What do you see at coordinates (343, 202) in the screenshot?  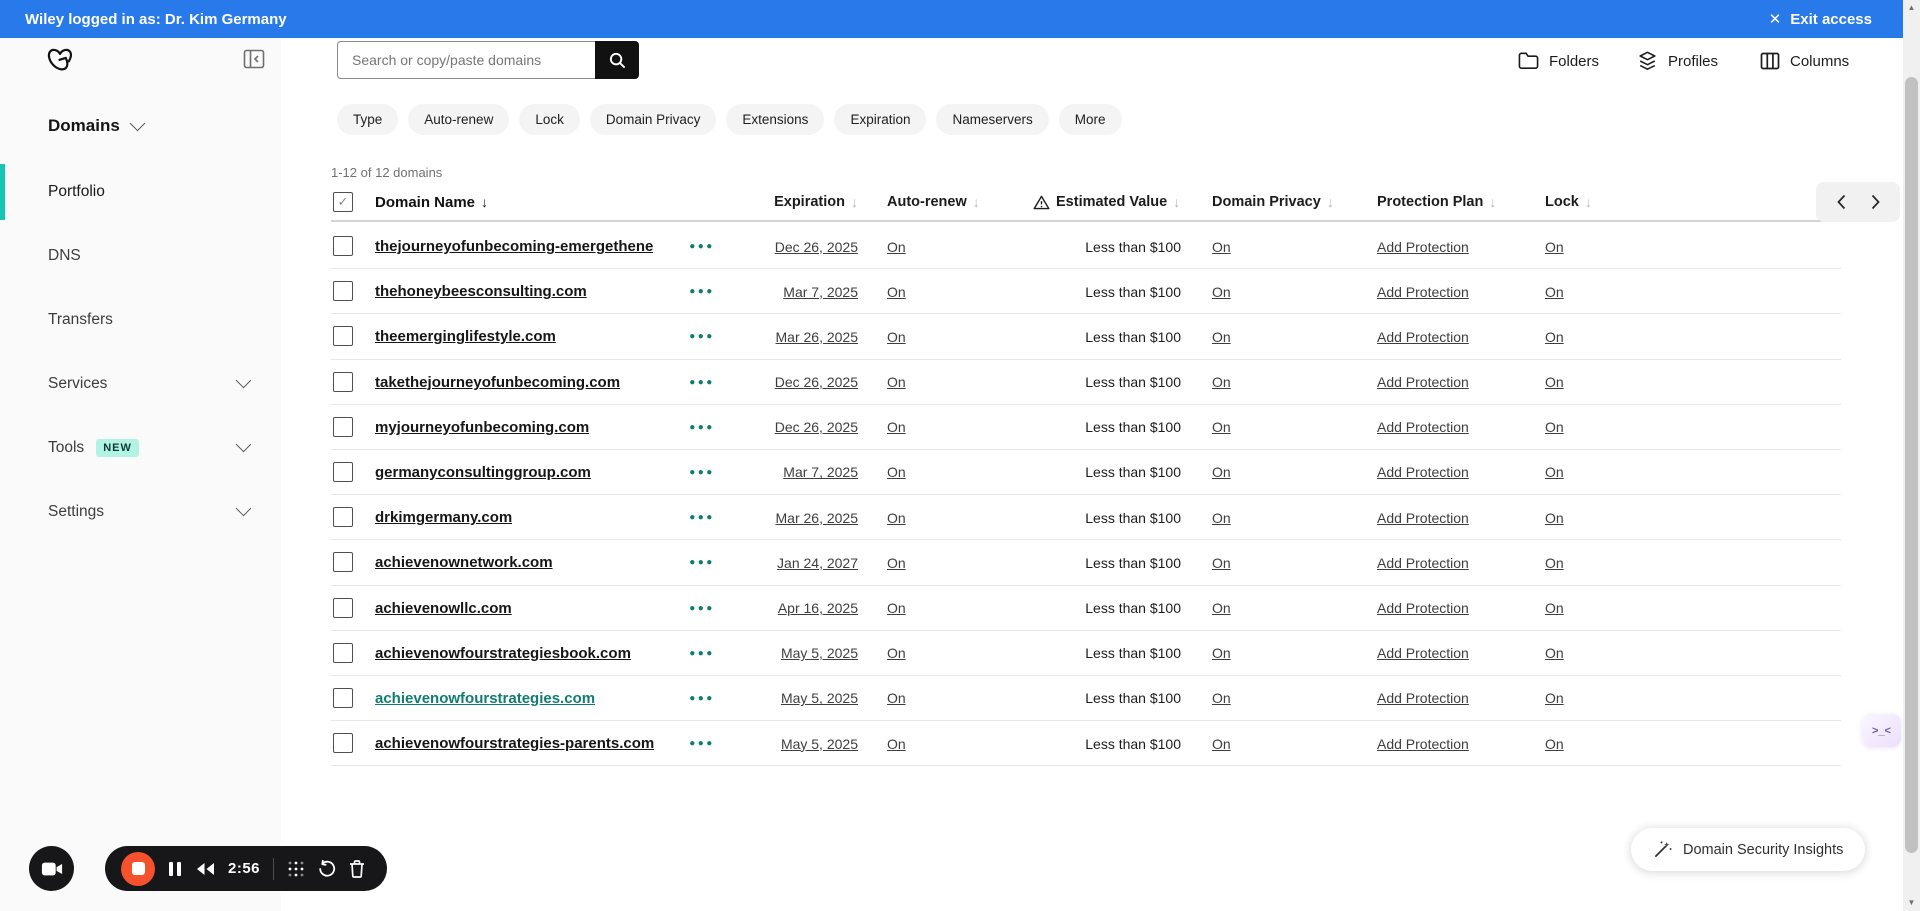 I see `select-all-checkbox: ✓` at bounding box center [343, 202].